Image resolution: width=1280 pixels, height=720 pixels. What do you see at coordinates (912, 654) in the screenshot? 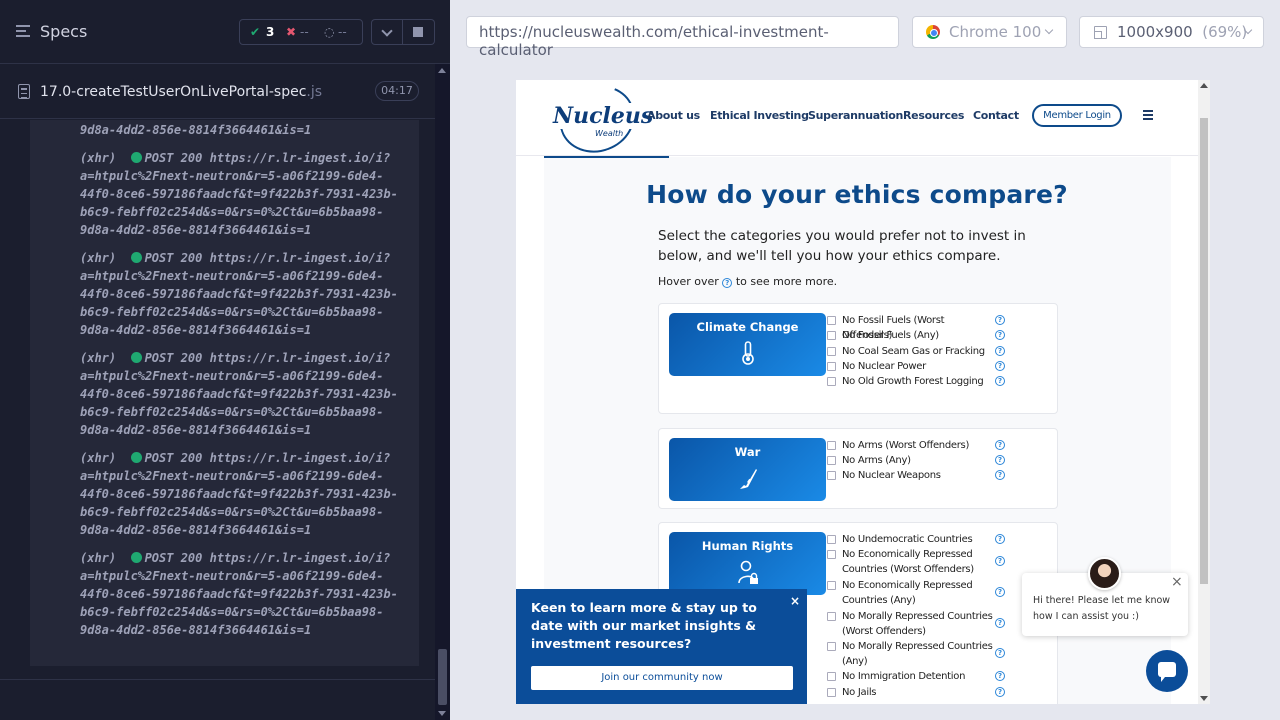
I see `option-row: No Morally Repressed Countries (Any)` at bounding box center [912, 654].